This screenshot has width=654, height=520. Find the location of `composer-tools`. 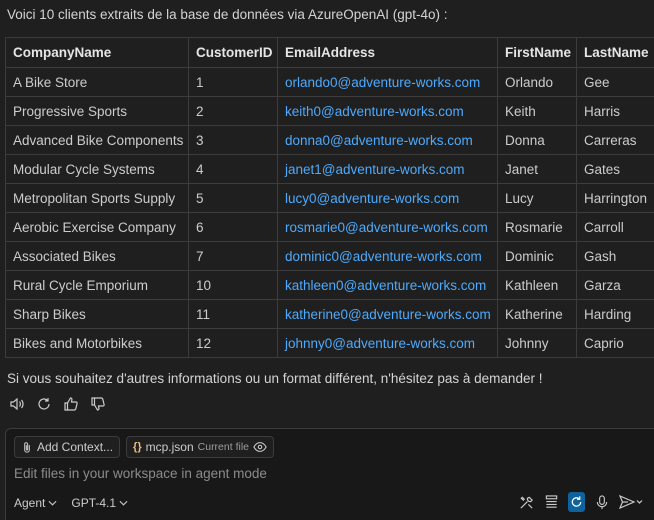

composer-tools is located at coordinates (581, 502).